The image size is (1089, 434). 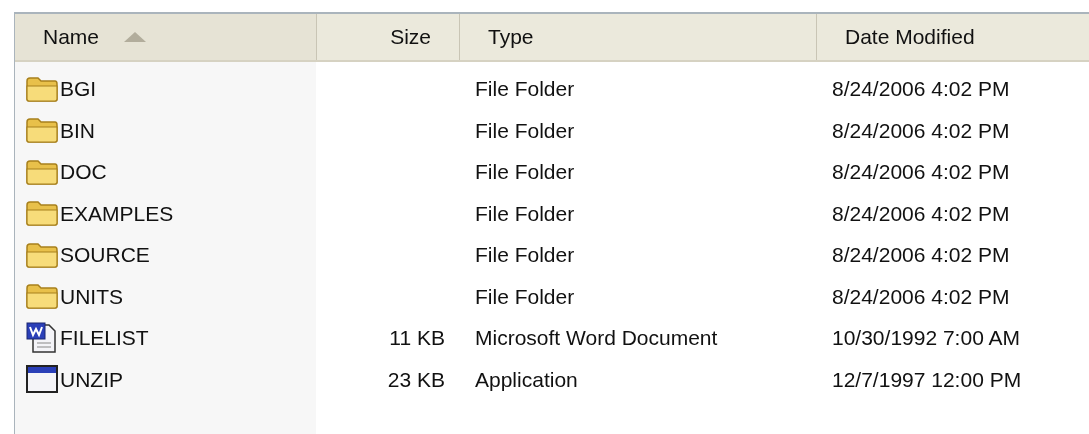 I want to click on file-name: FILELIST, so click(x=104, y=338).